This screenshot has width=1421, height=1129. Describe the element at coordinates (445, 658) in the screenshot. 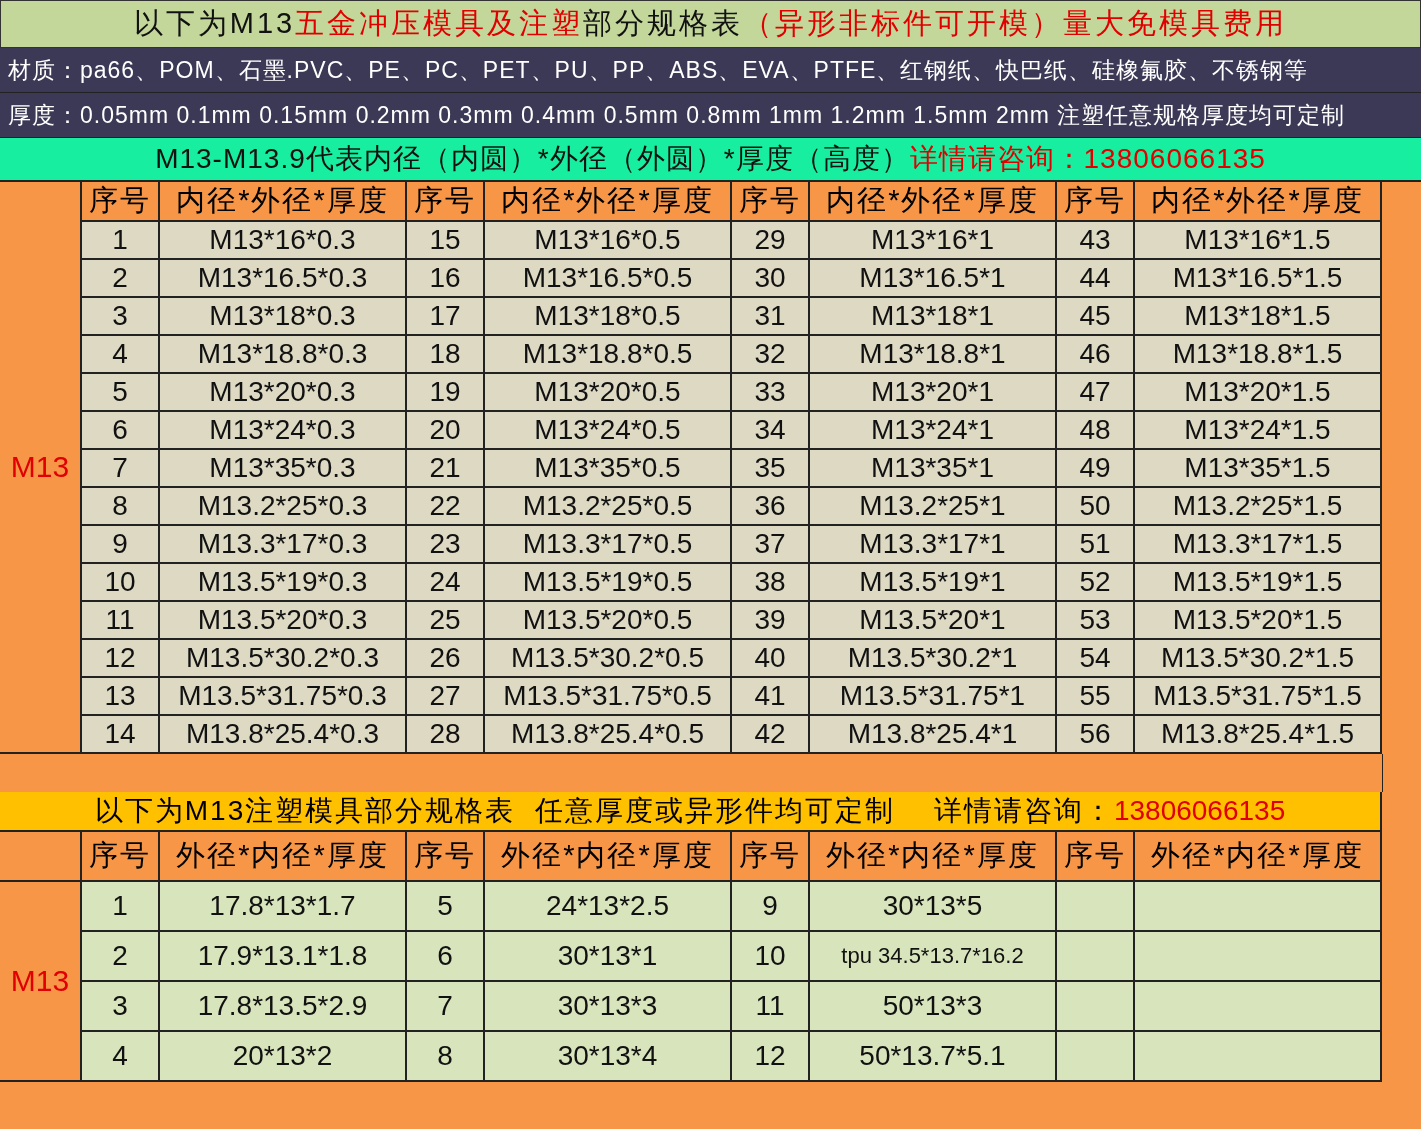

I see `table-cell: 26` at that location.